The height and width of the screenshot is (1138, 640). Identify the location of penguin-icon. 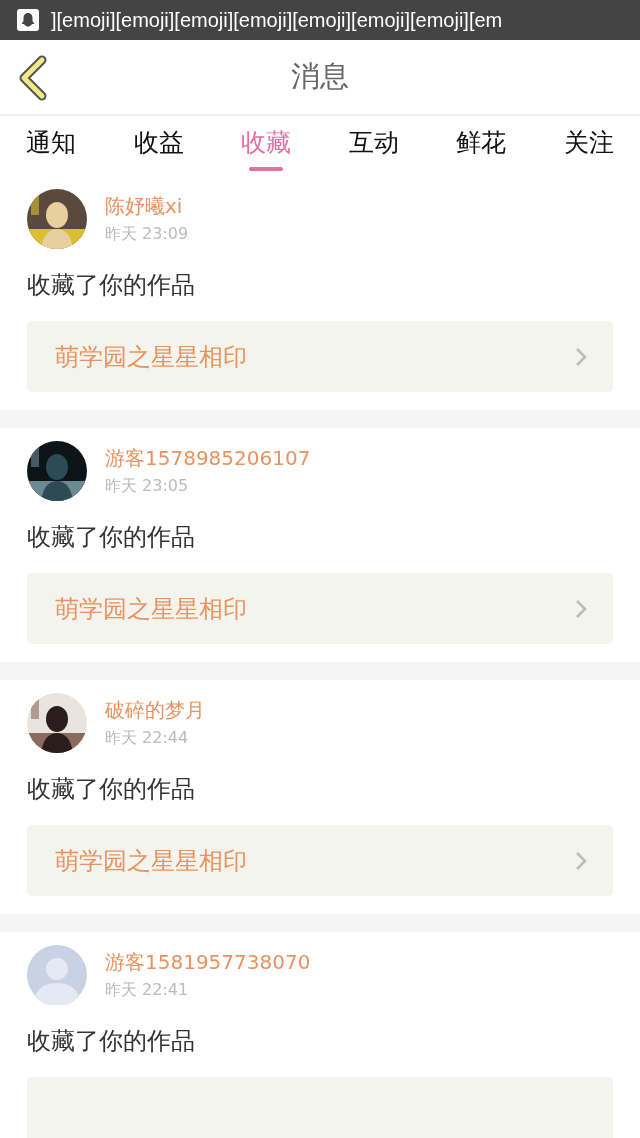
(28, 20).